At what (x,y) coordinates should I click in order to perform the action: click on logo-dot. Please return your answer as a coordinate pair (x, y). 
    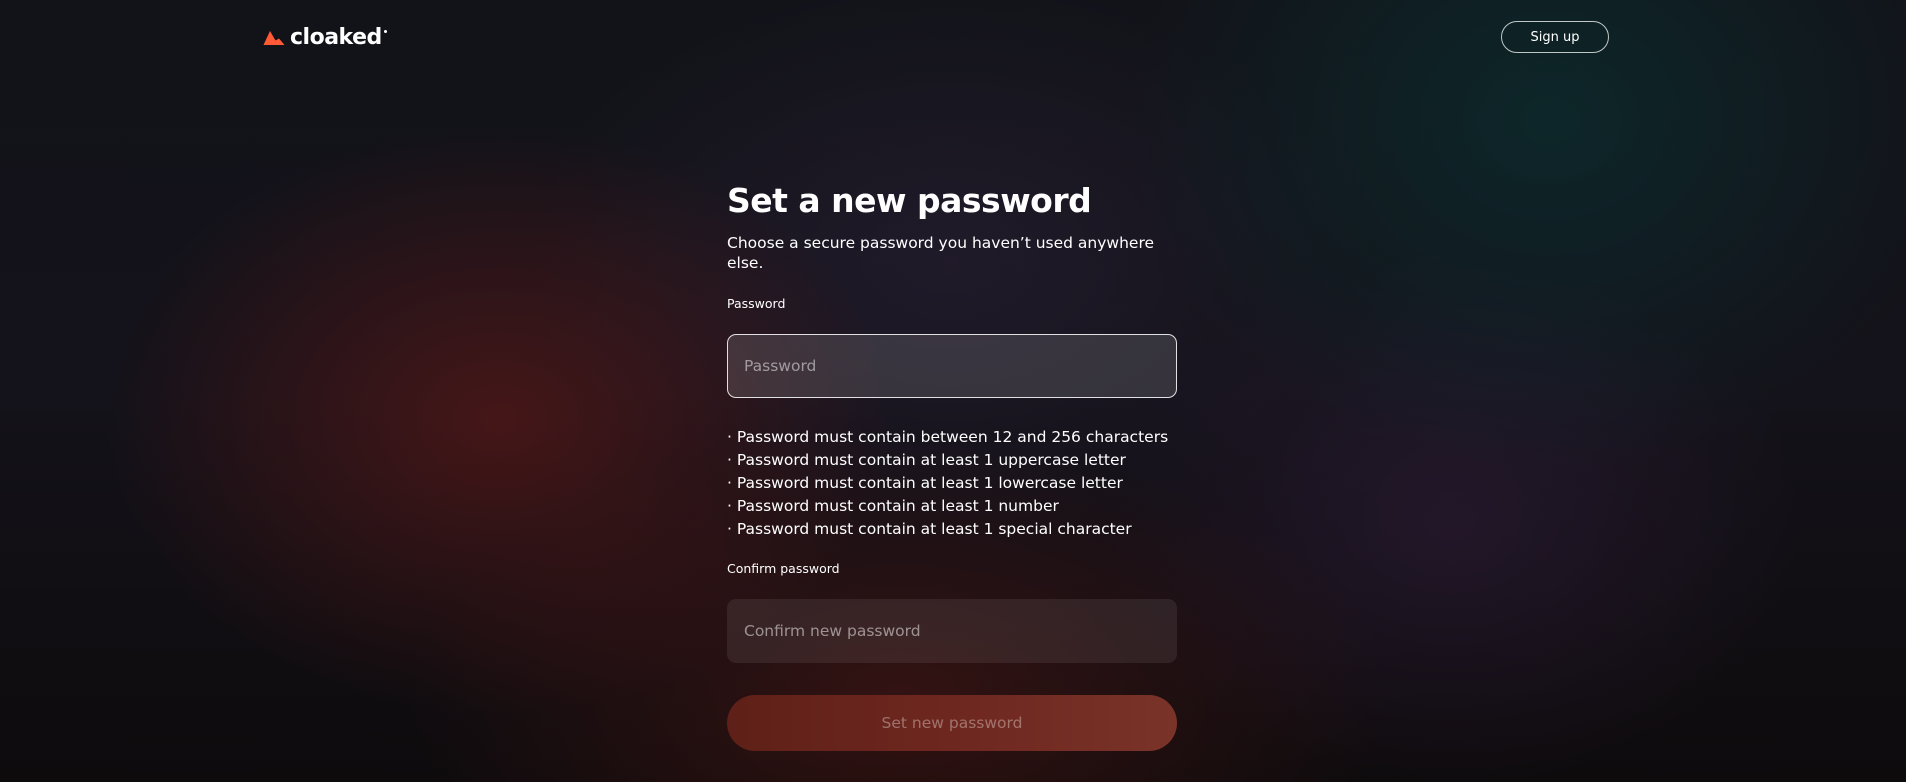
    Looking at the image, I should click on (385, 31).